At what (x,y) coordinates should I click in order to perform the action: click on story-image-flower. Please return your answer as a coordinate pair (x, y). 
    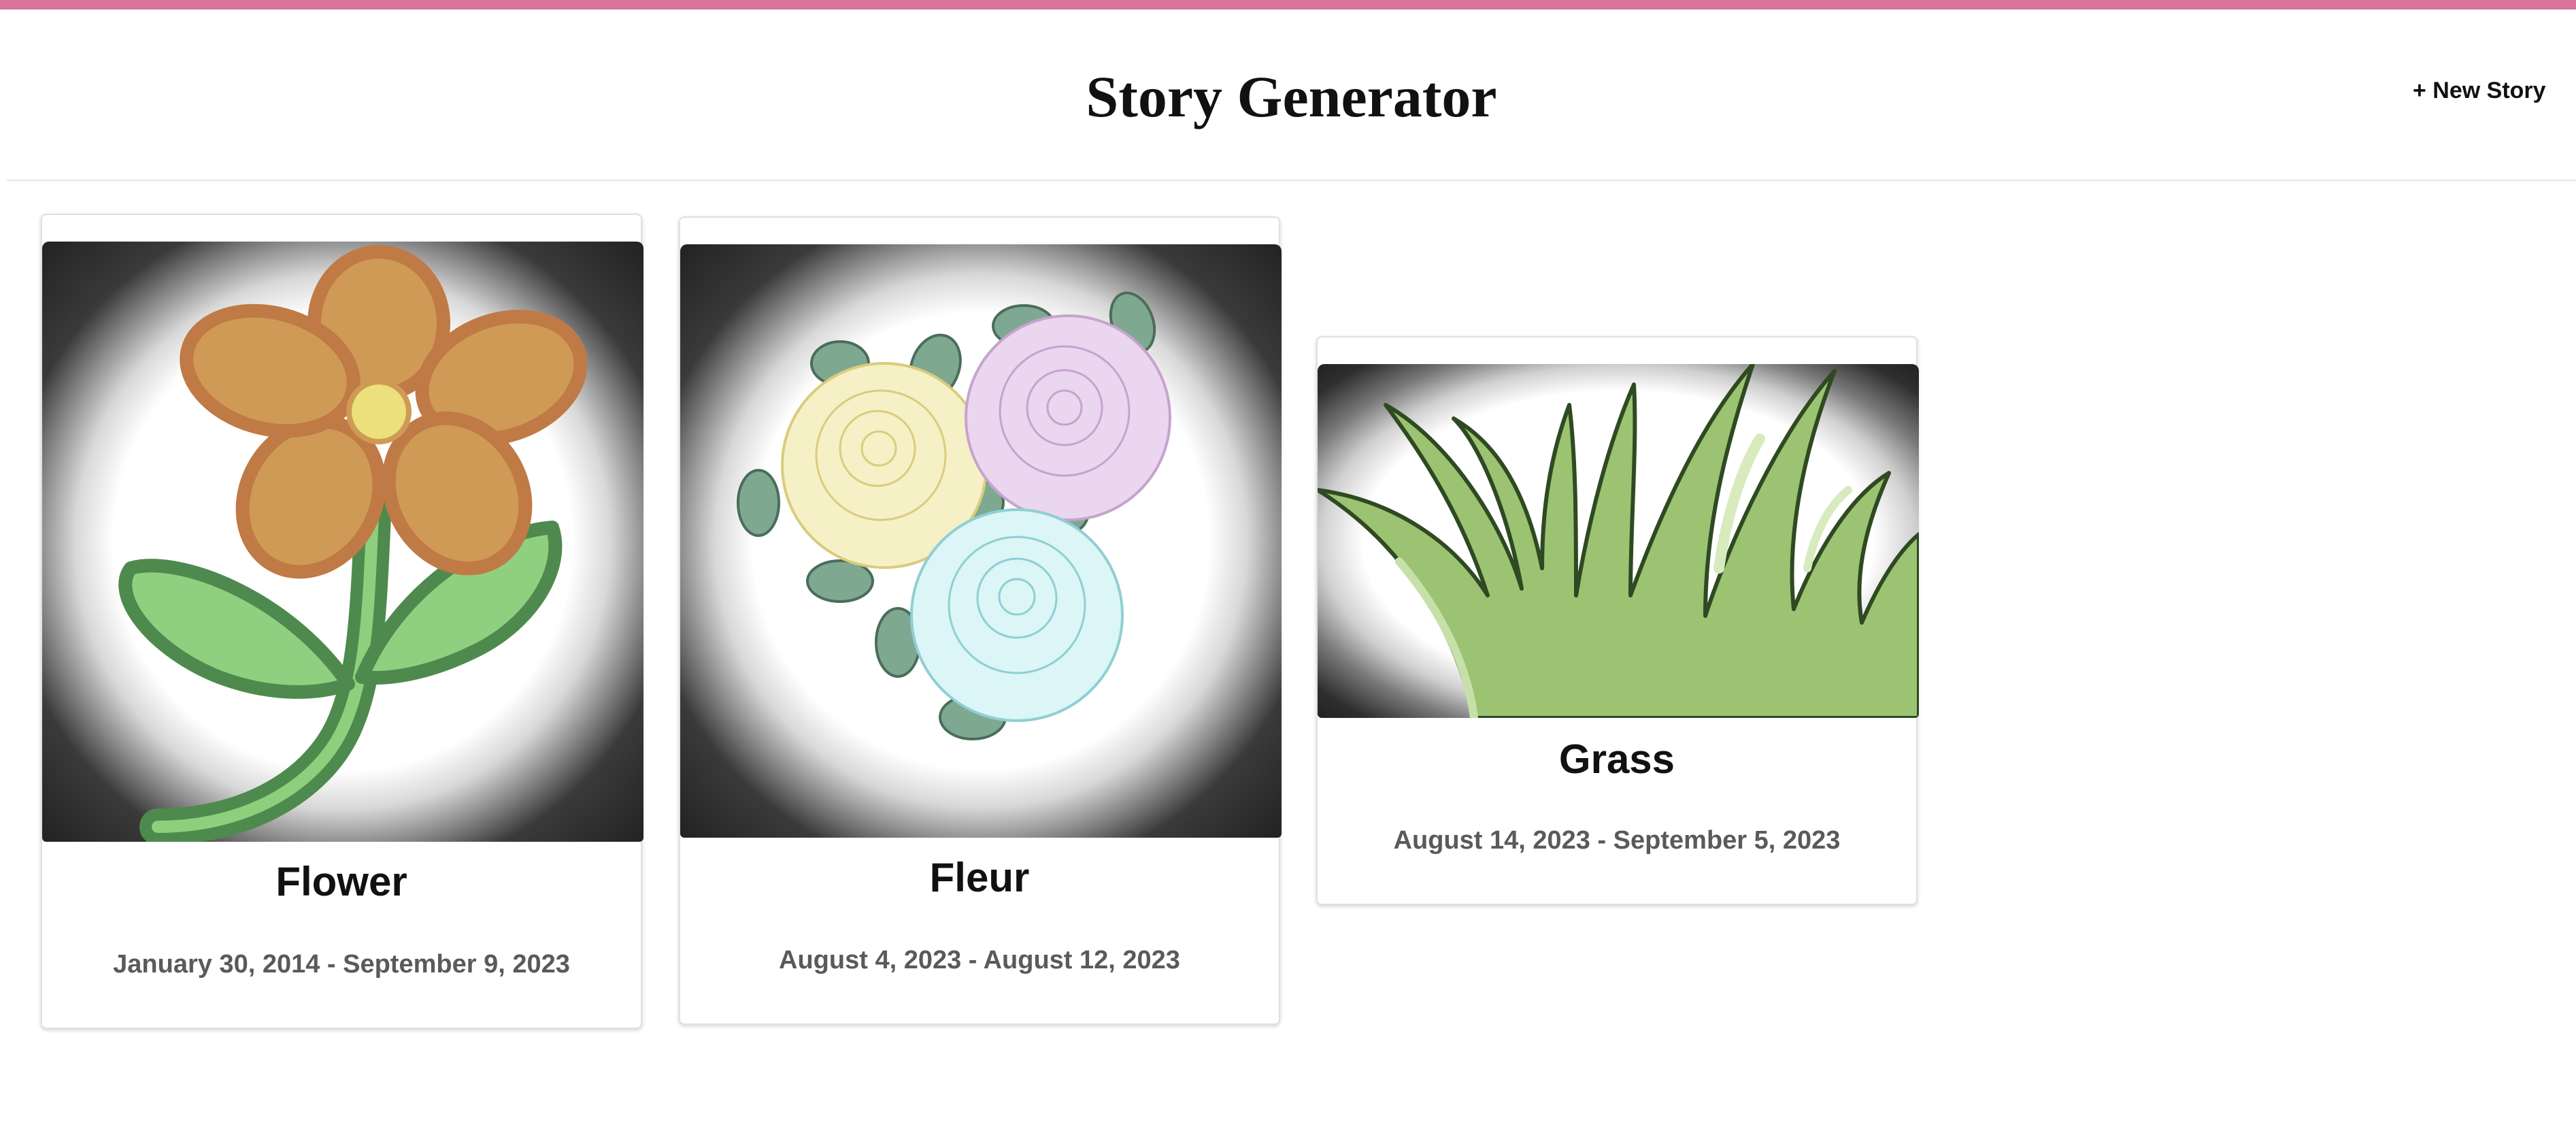
    Looking at the image, I should click on (342, 542).